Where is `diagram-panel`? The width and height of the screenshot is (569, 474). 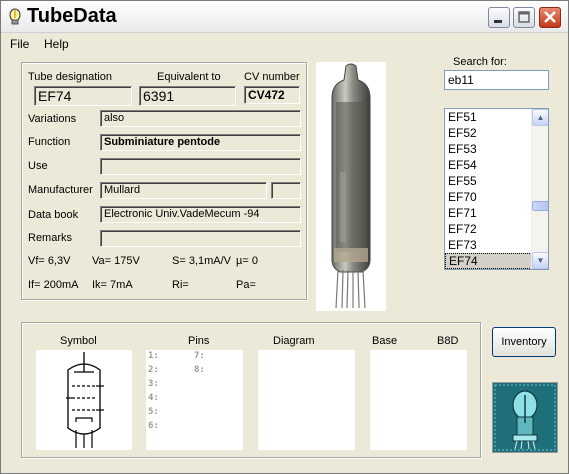 diagram-panel is located at coordinates (306, 400).